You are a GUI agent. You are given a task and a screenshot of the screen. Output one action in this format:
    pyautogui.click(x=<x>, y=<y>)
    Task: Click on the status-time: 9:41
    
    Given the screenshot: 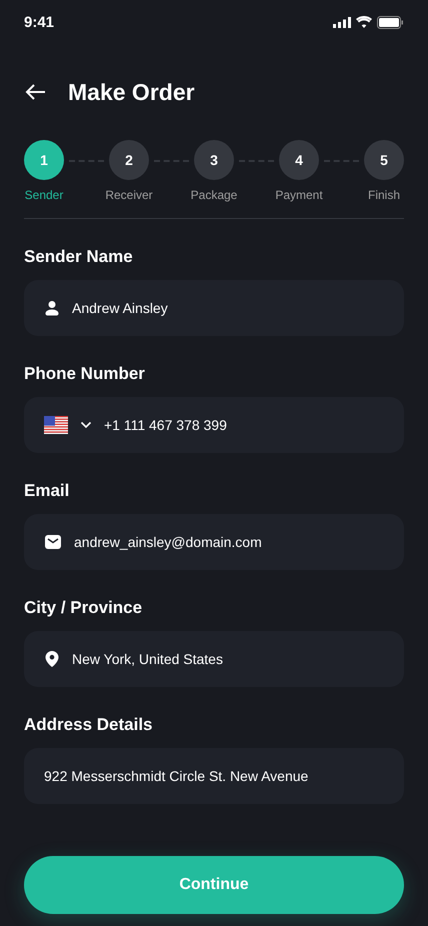 What is the action you would take?
    pyautogui.click(x=39, y=22)
    